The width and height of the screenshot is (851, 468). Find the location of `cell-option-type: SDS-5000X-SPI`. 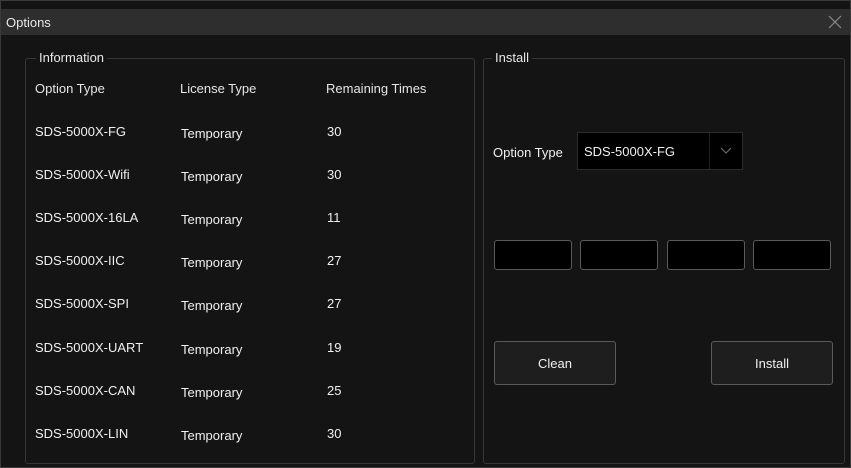

cell-option-type: SDS-5000X-SPI is located at coordinates (82, 303).